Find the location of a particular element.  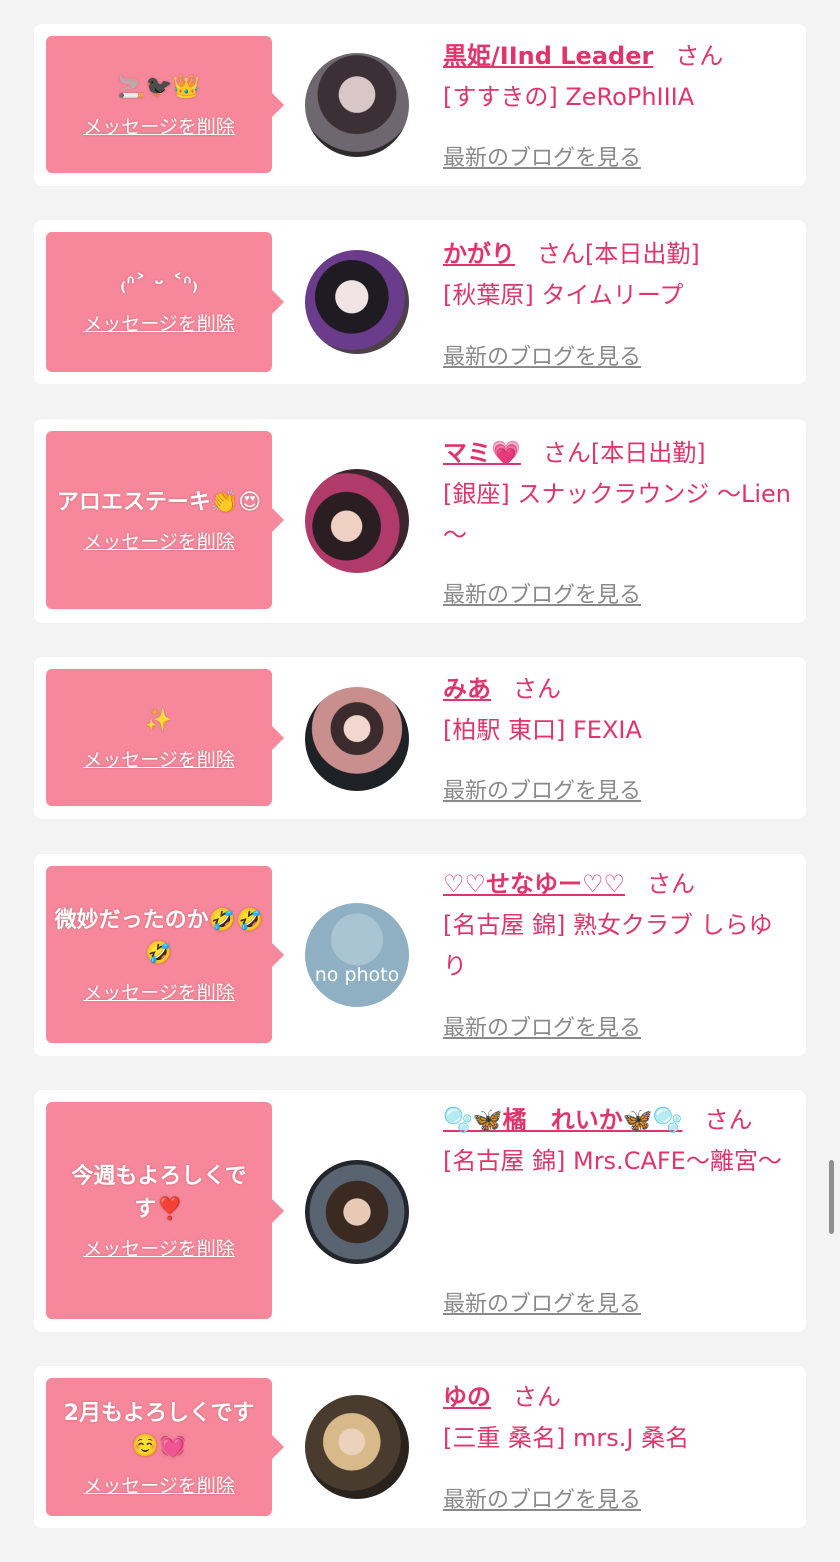

cast-info: ゆの さん [三重 桑名] mrs.J 桑名 is located at coordinates (618, 1418).